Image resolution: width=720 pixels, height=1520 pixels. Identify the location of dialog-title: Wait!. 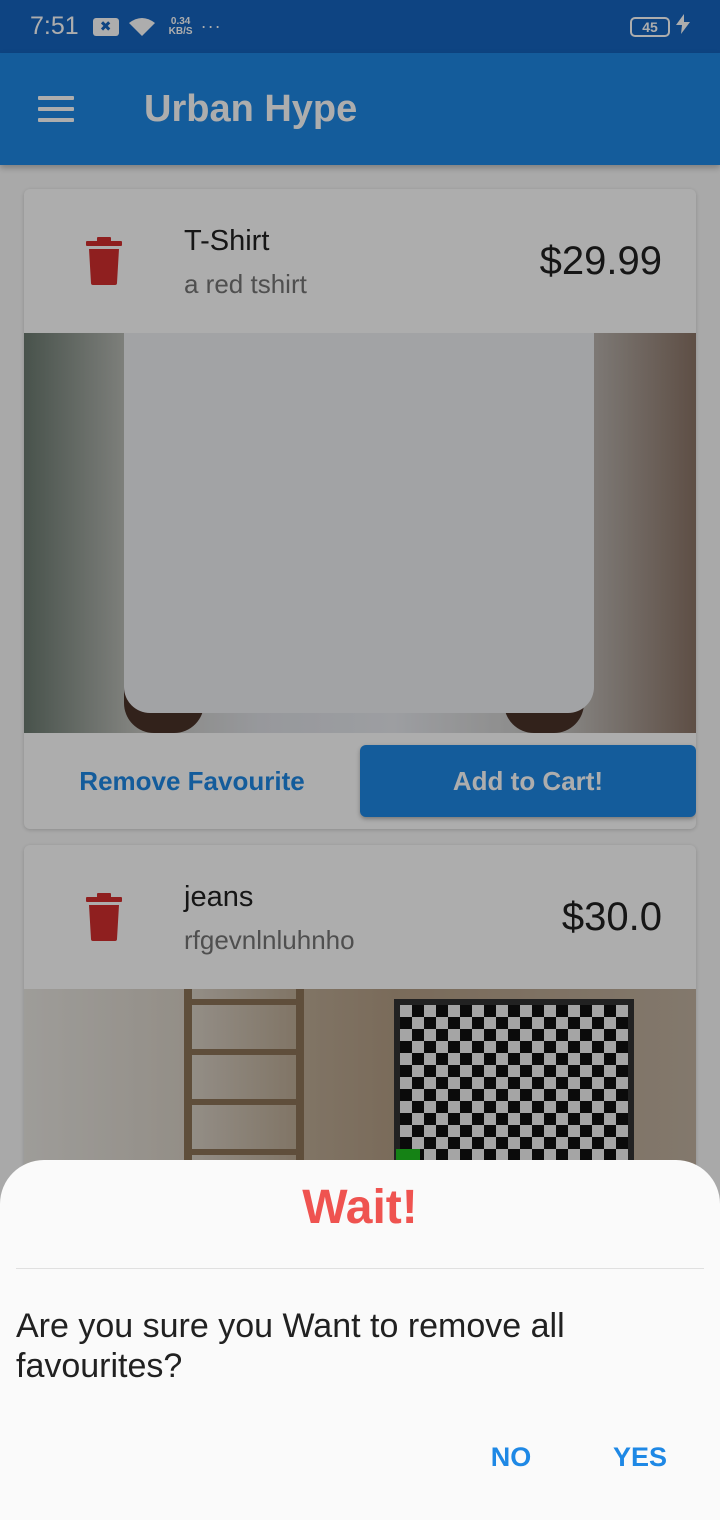
(360, 1207).